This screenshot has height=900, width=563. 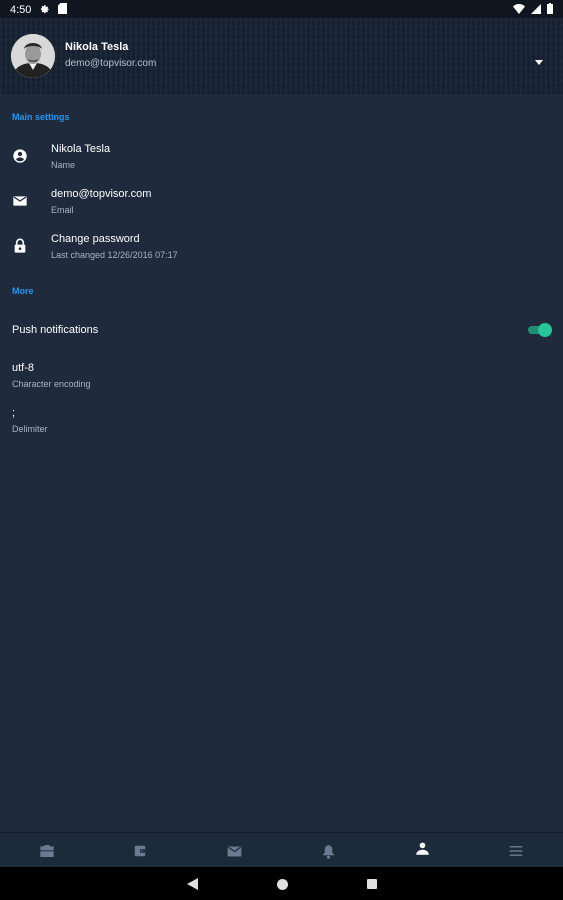 What do you see at coordinates (41, 117) in the screenshot?
I see `section-title-main-settings: Main settings` at bounding box center [41, 117].